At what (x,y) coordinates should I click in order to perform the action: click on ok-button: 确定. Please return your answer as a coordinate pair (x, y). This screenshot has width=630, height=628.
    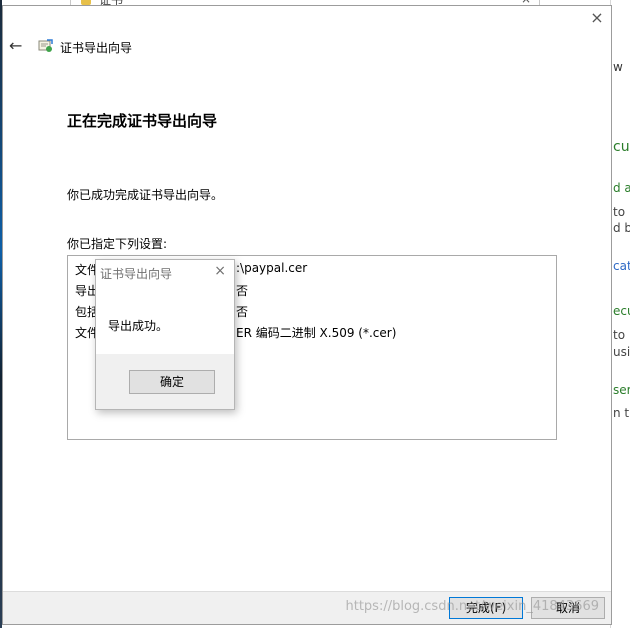
    Looking at the image, I should click on (172, 382).